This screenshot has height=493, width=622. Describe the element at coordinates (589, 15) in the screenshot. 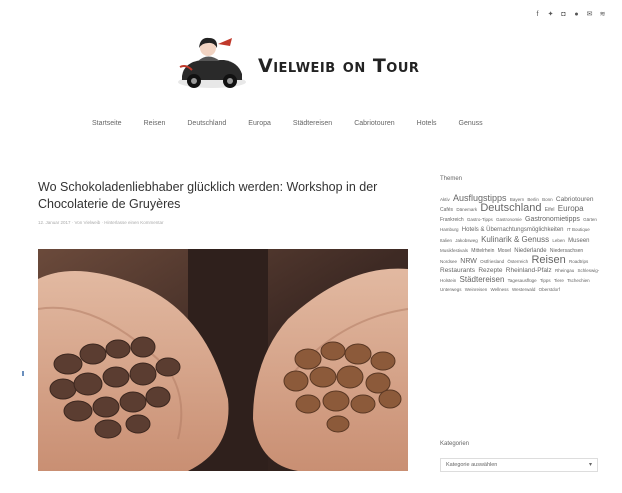

I see `email-icon: ✉` at that location.